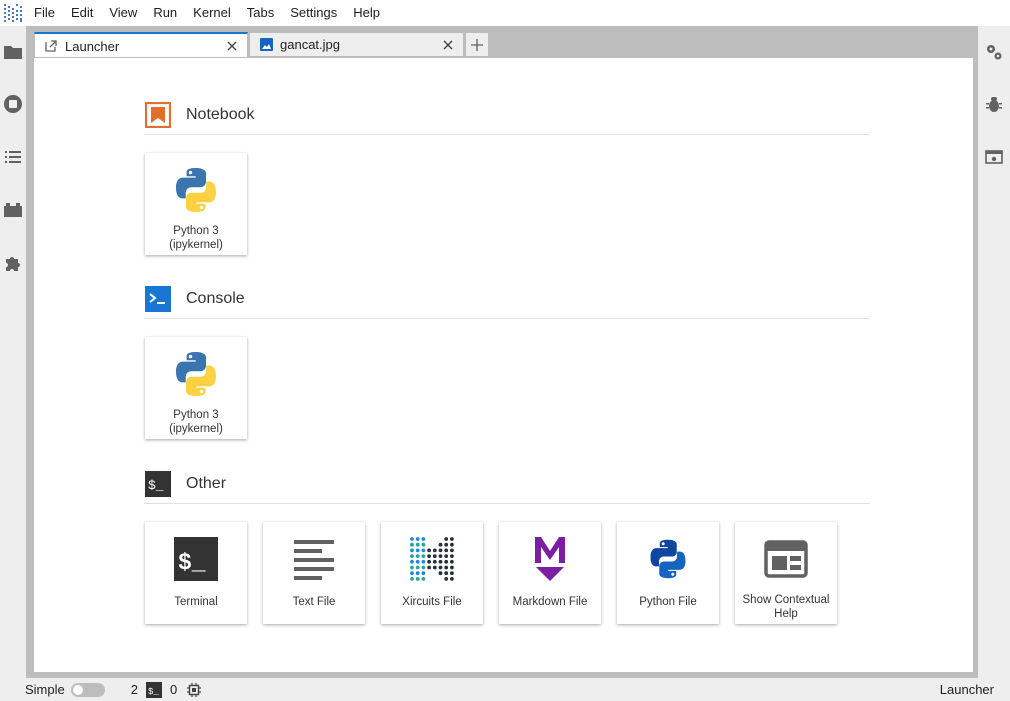 The width and height of the screenshot is (1010, 701). What do you see at coordinates (212, 13) in the screenshot?
I see `menu-kernel: Kernel` at bounding box center [212, 13].